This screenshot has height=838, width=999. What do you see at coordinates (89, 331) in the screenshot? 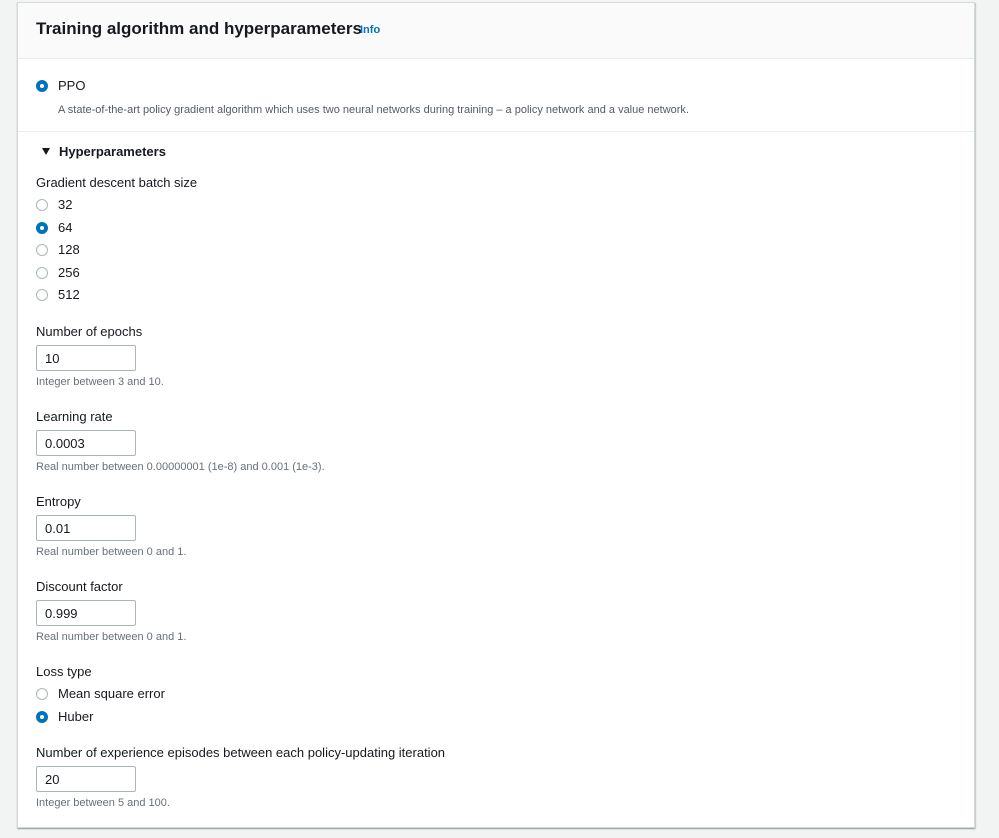
I see `epochs-label: Number of epochs` at bounding box center [89, 331].